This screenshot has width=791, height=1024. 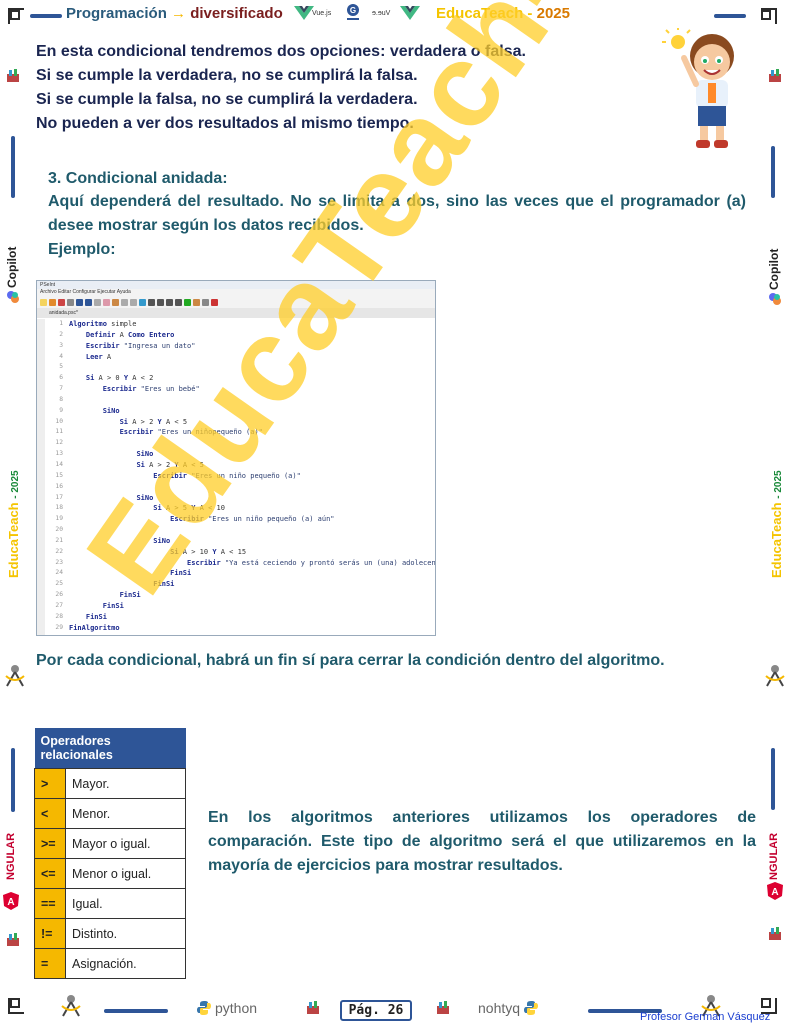 I want to click on operator-label: Distinto., so click(x=125, y=933).